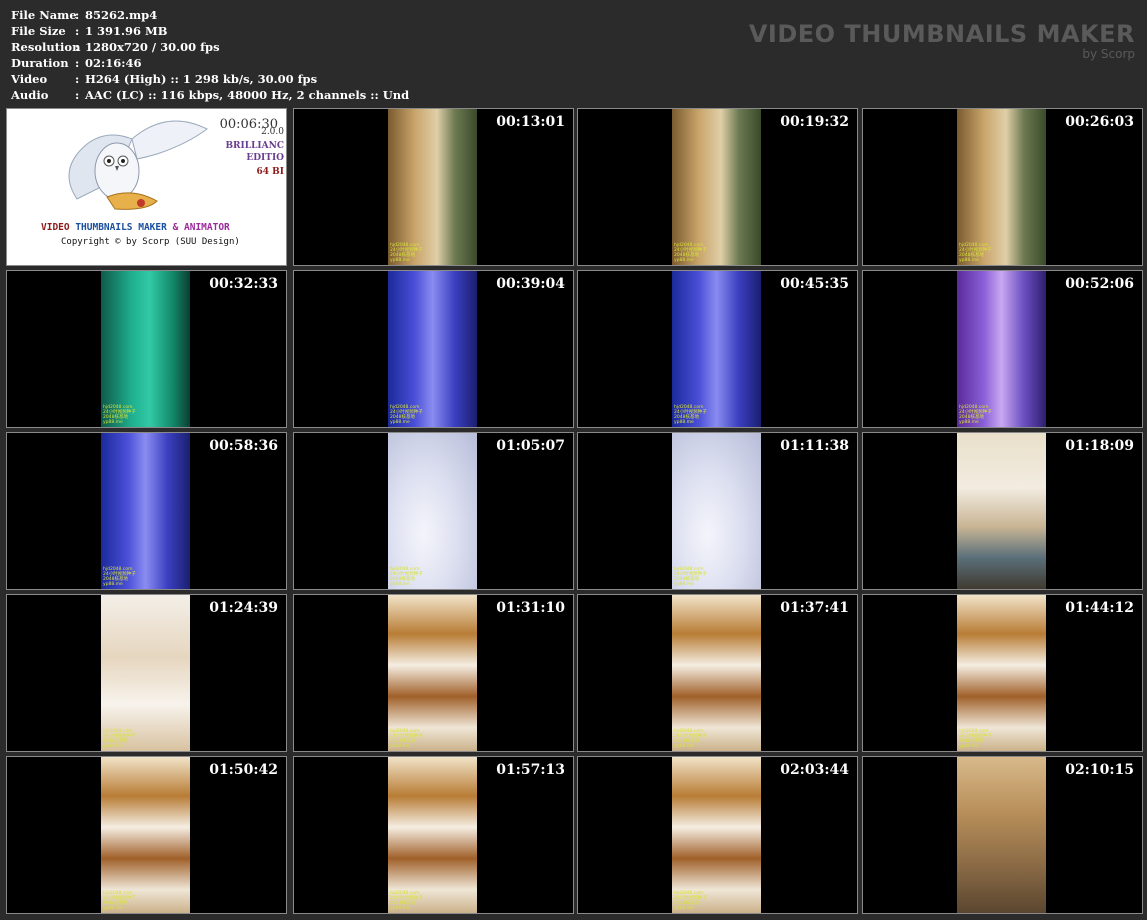  What do you see at coordinates (272, 132) in the screenshot?
I see `logo-version: 2.0.0` at bounding box center [272, 132].